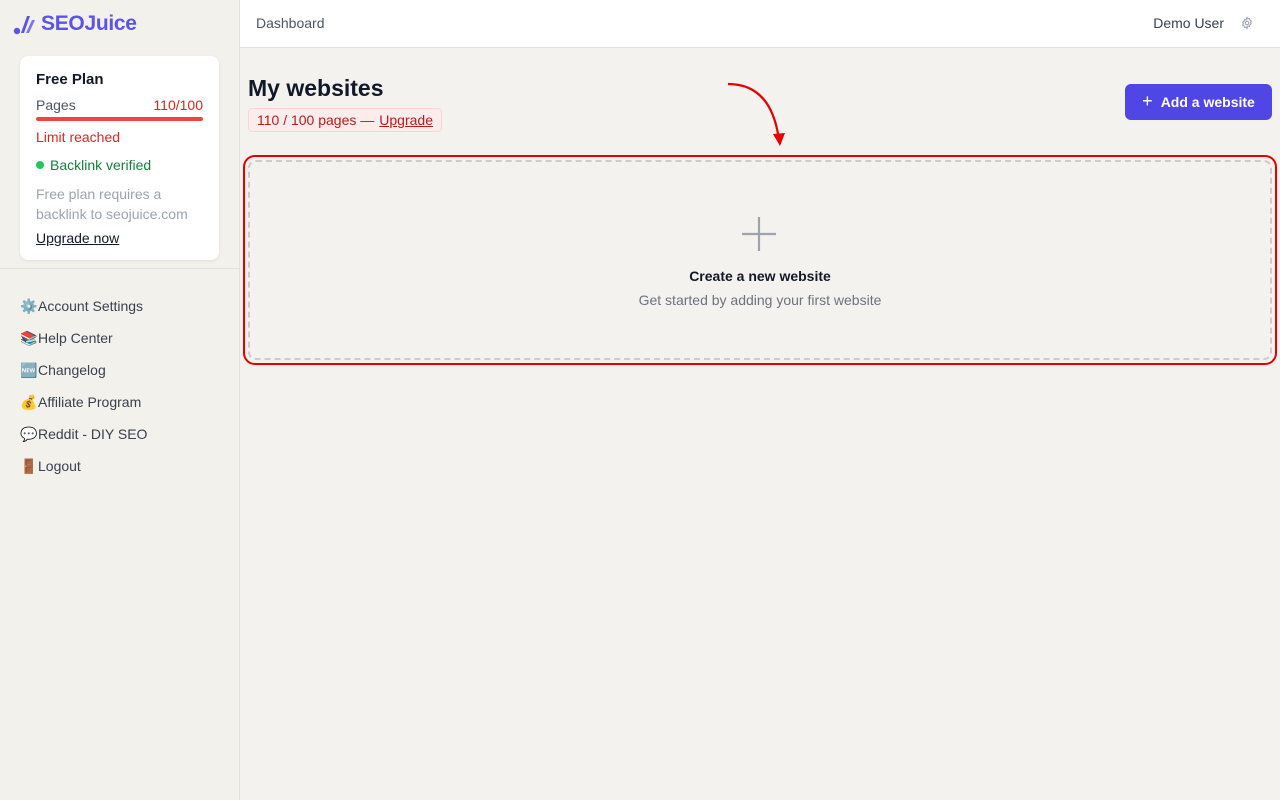  Describe the element at coordinates (70, 79) in the screenshot. I see `plan-title: Free Plan` at that location.